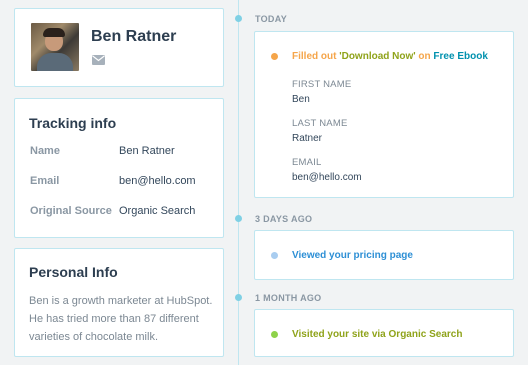 The width and height of the screenshot is (528, 365). I want to click on site-visit-text: Visited your site via Organic Search, so click(377, 334).